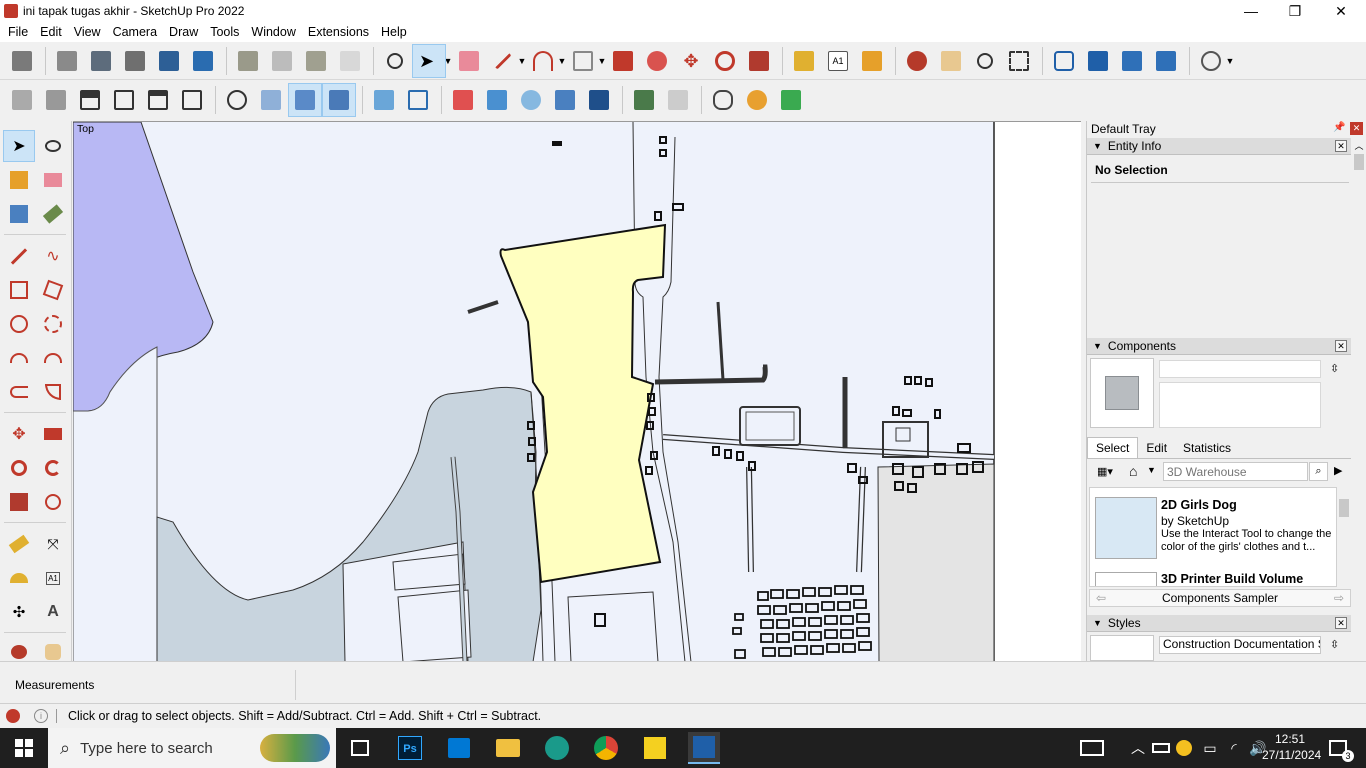 The height and width of the screenshot is (768, 1366). I want to click on tape-measure-tool, so click(19, 544).